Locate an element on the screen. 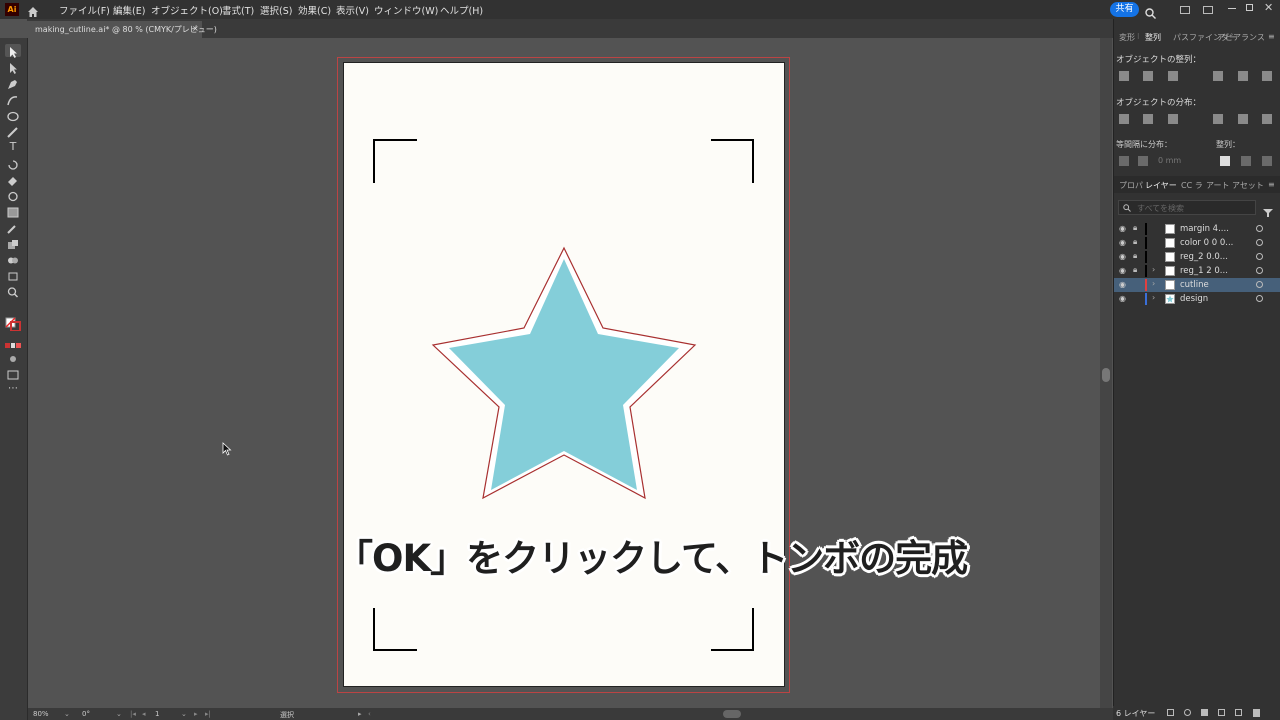 Image resolution: width=1280 pixels, height=720 pixels. filter-icon is located at coordinates (1268, 210).